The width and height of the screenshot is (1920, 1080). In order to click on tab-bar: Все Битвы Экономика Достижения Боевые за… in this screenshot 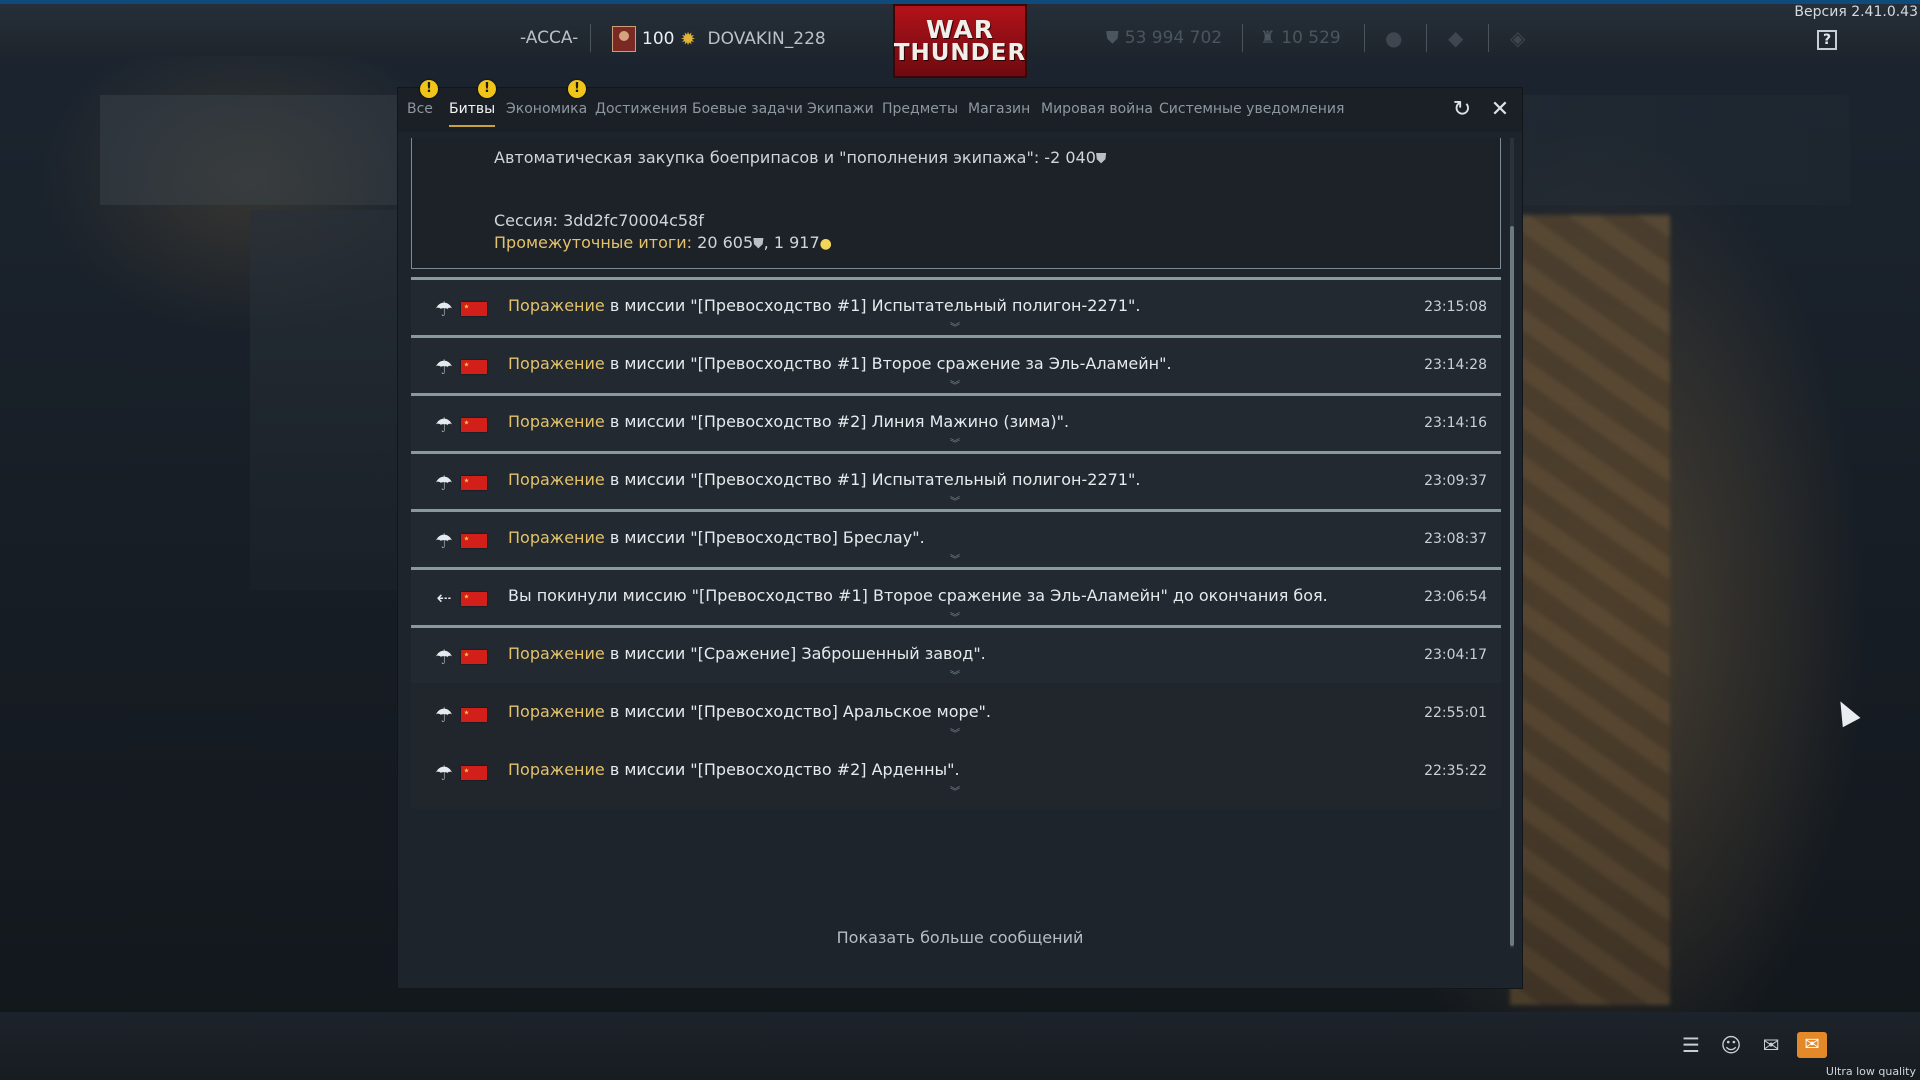, I will do `click(960, 110)`.